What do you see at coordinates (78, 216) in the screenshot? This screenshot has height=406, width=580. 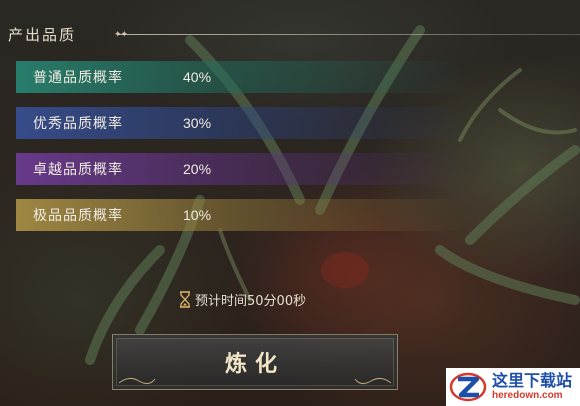 I see `quality-label: 极品品质概率` at bounding box center [78, 216].